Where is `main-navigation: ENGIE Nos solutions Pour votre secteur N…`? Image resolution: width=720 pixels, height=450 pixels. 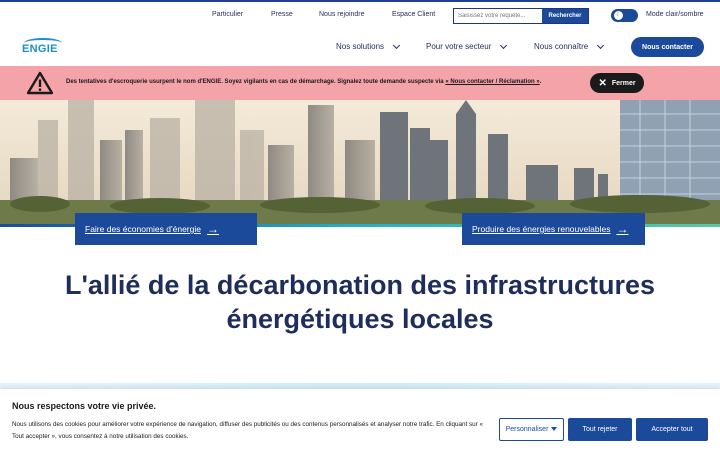 main-navigation: ENGIE Nos solutions Pour votre secteur N… is located at coordinates (360, 47).